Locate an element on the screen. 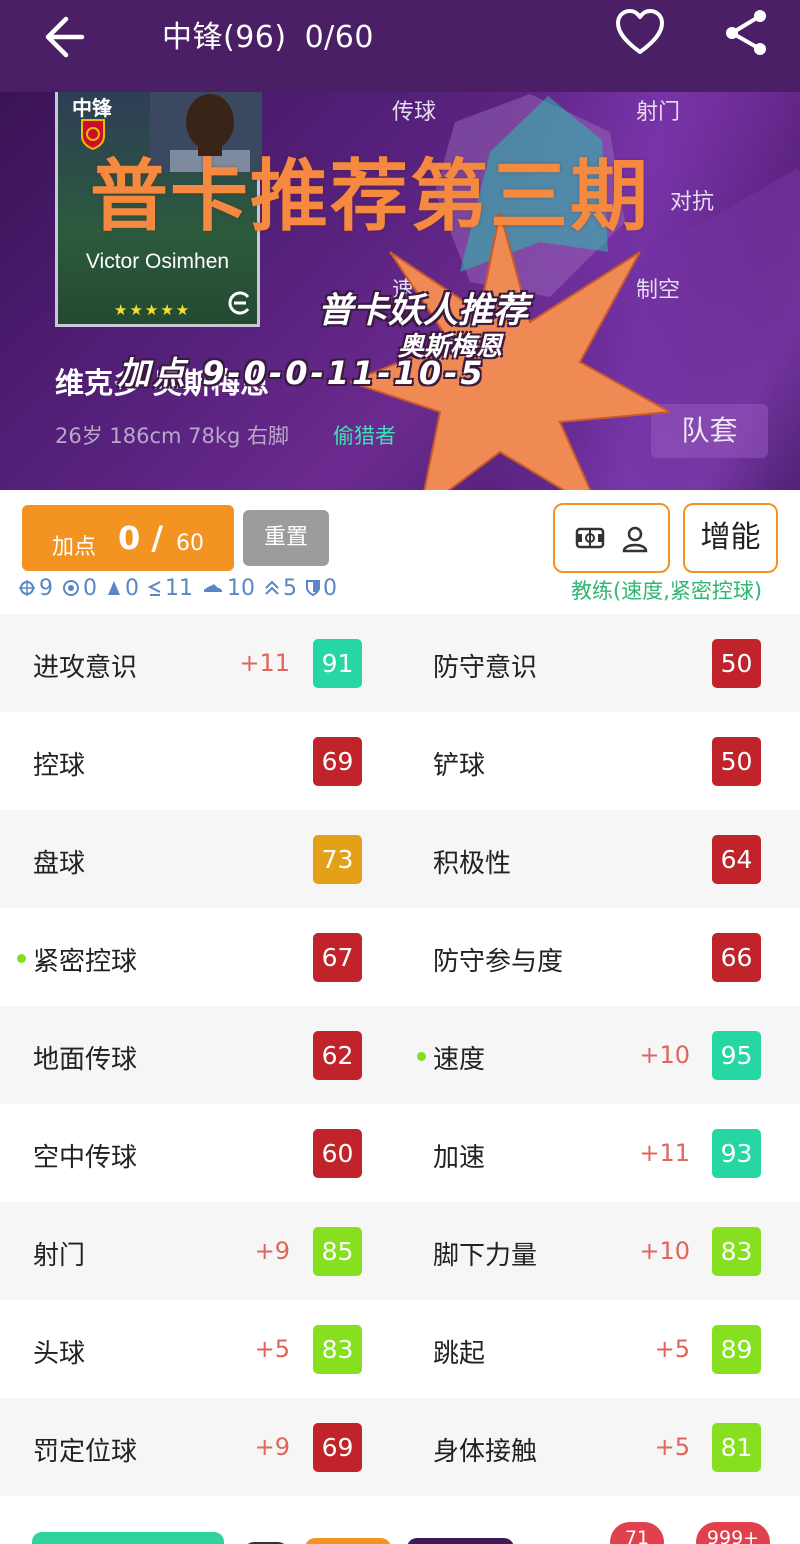 The width and height of the screenshot is (800, 1544). favorite-heart-icon is located at coordinates (640, 32).